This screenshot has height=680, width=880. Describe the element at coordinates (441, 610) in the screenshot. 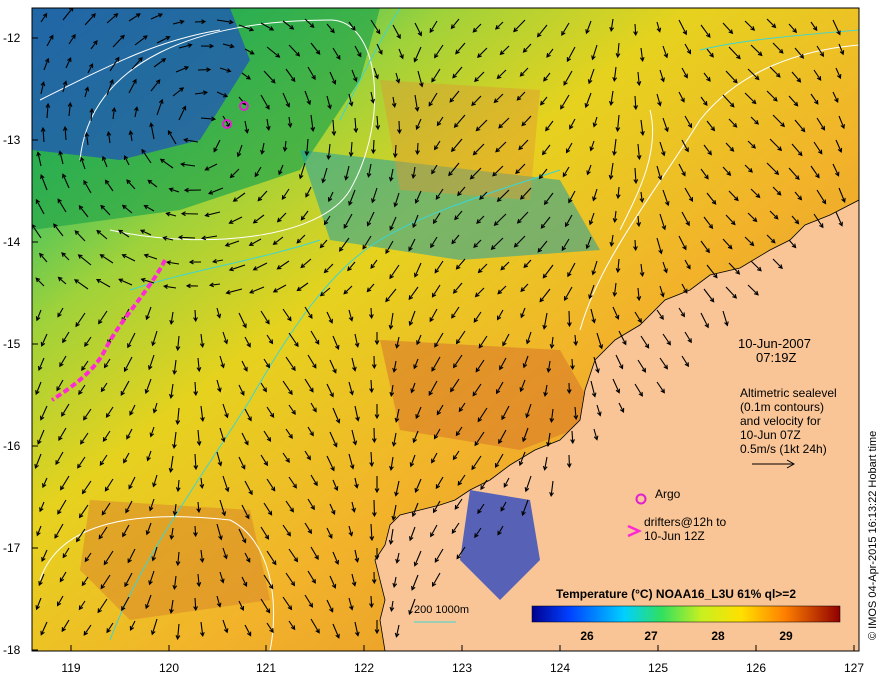

I see `depth-legend-label: 200 1000m` at that location.